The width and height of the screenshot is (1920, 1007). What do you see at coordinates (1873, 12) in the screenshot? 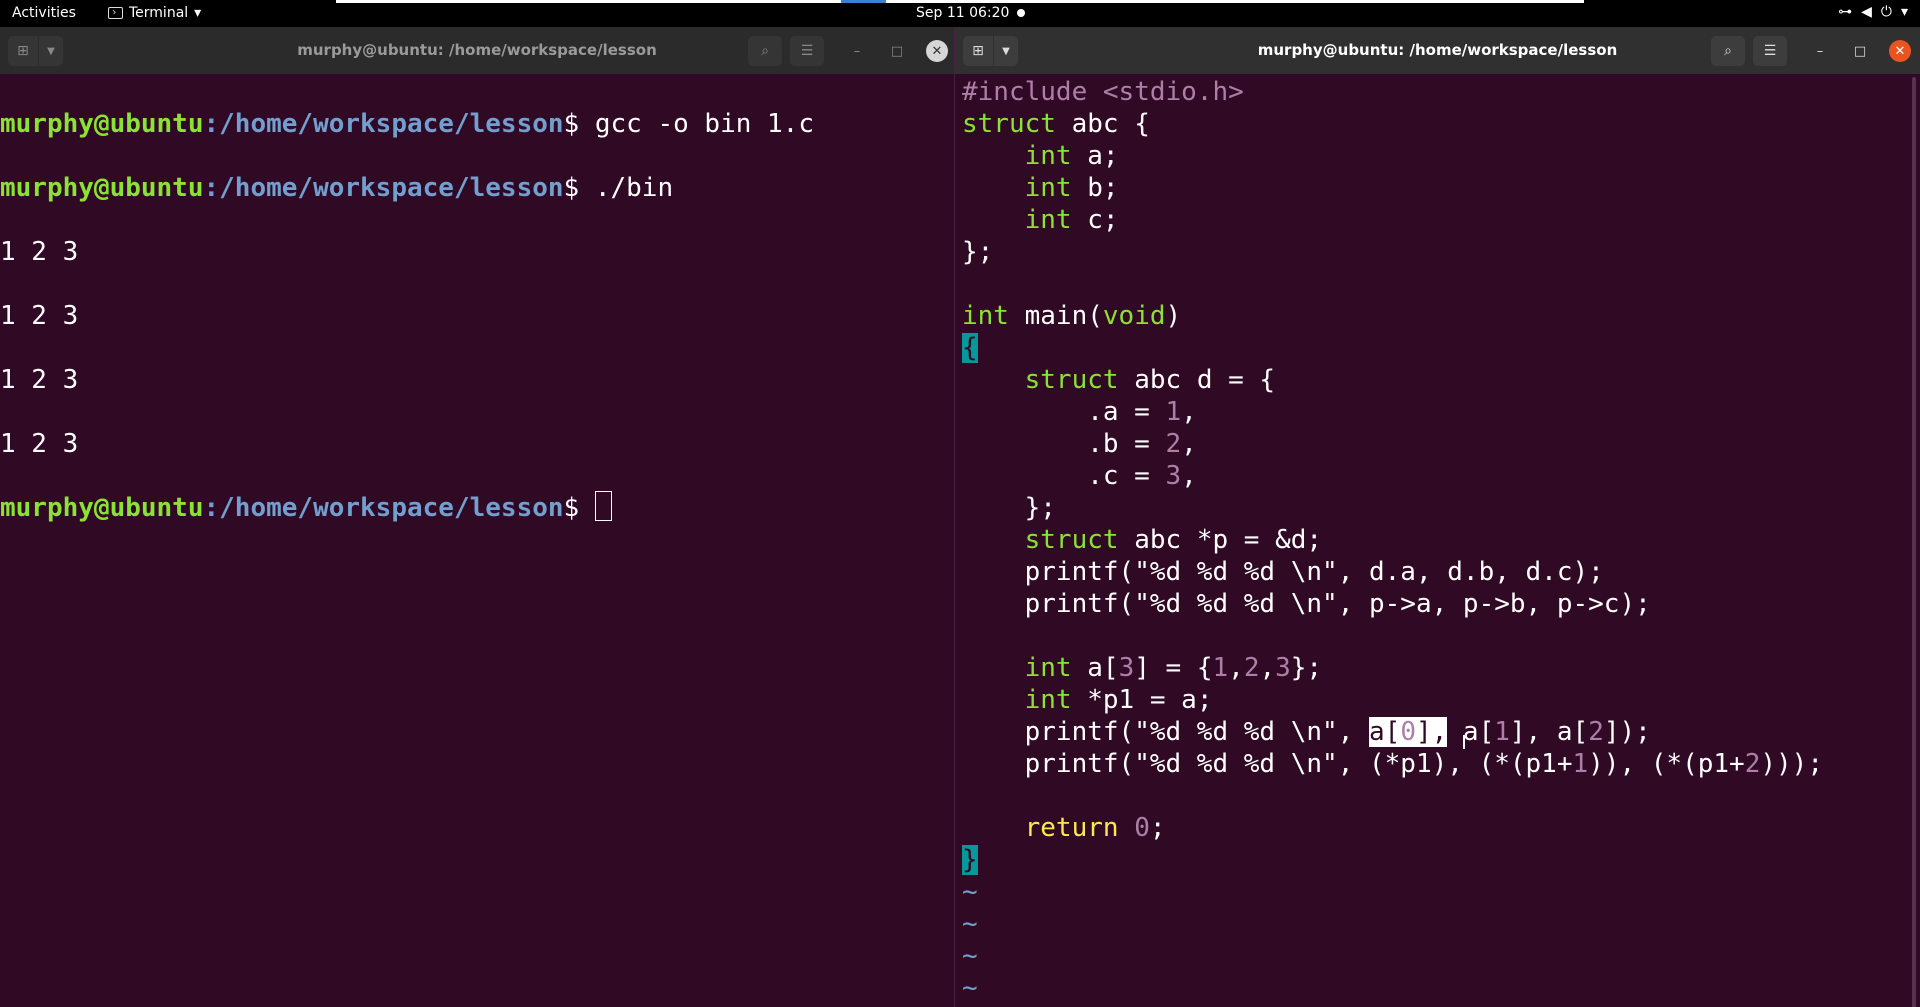
I see `system-menu: ⊶ ◀︎ ⏻ ▾` at bounding box center [1873, 12].